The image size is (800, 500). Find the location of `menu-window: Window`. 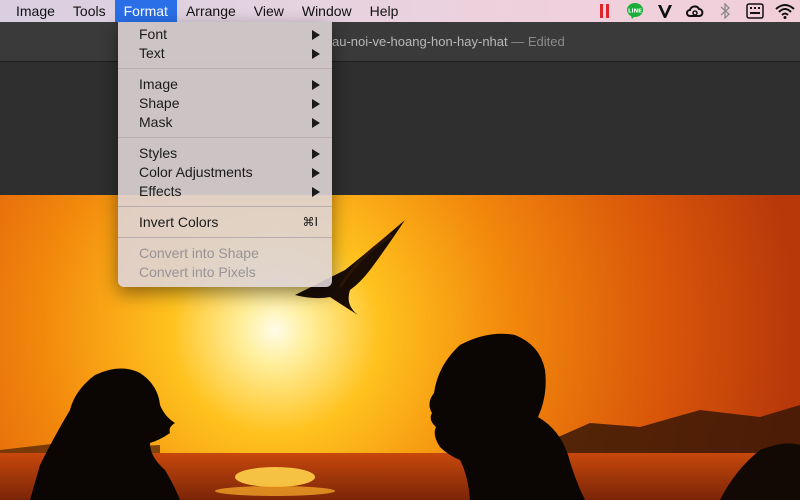

menu-window: Window is located at coordinates (327, 11).